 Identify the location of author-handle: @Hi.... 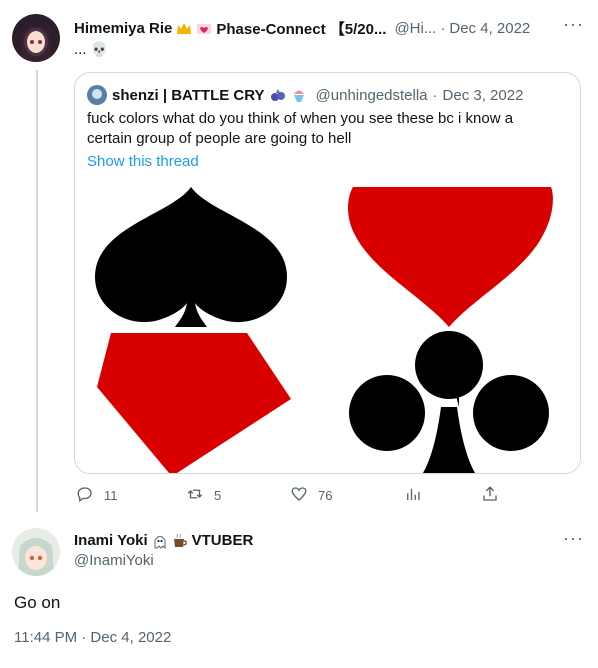
(415, 28).